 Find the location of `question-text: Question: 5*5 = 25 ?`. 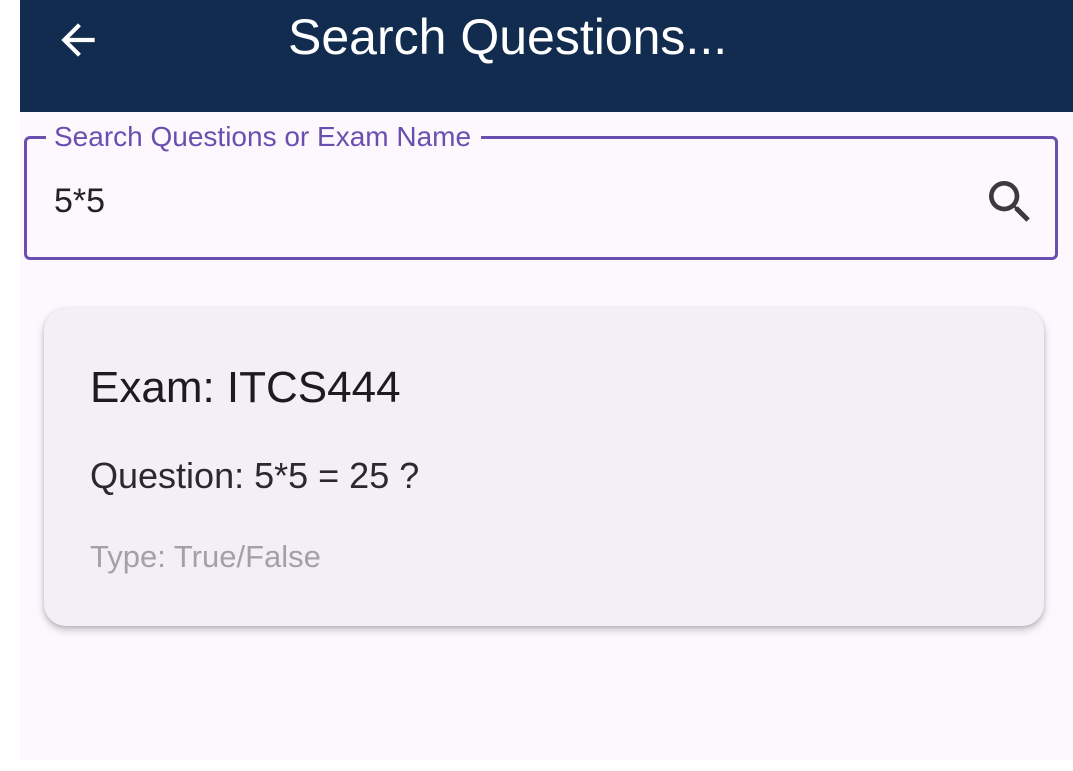

question-text: Question: 5*5 = 25 ? is located at coordinates (255, 475).